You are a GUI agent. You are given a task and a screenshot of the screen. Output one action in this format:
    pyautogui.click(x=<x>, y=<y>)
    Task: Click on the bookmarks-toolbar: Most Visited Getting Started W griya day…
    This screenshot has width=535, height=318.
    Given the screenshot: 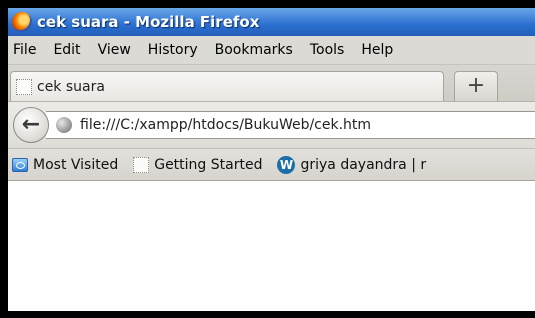 What is the action you would take?
    pyautogui.click(x=271, y=165)
    